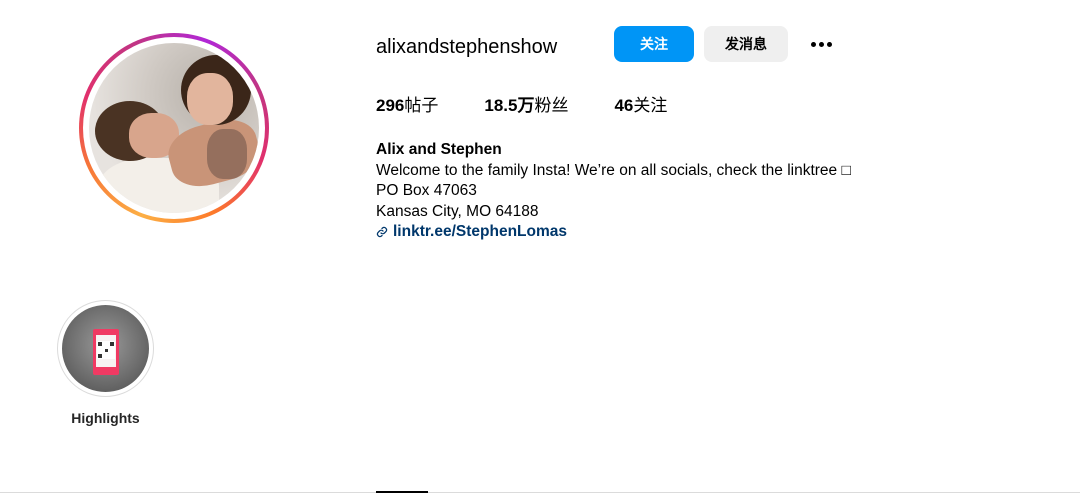 The width and height of the screenshot is (1080, 494). I want to click on active-tab-indicator, so click(402, 492).